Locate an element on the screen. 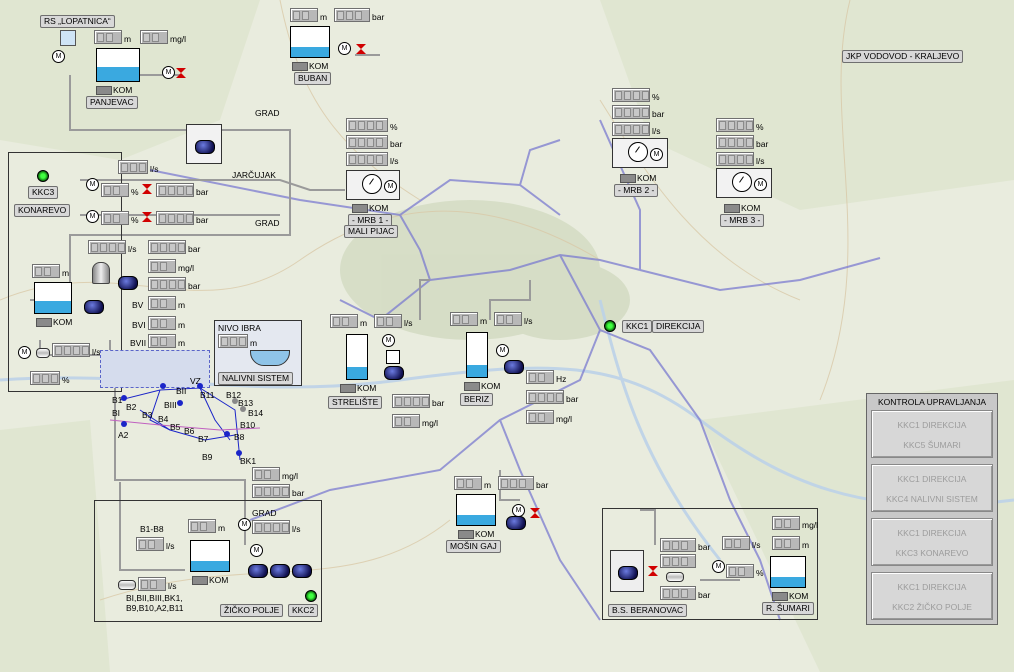 This screenshot has height=672, width=1014. grad-label: GRAD is located at coordinates (264, 513).